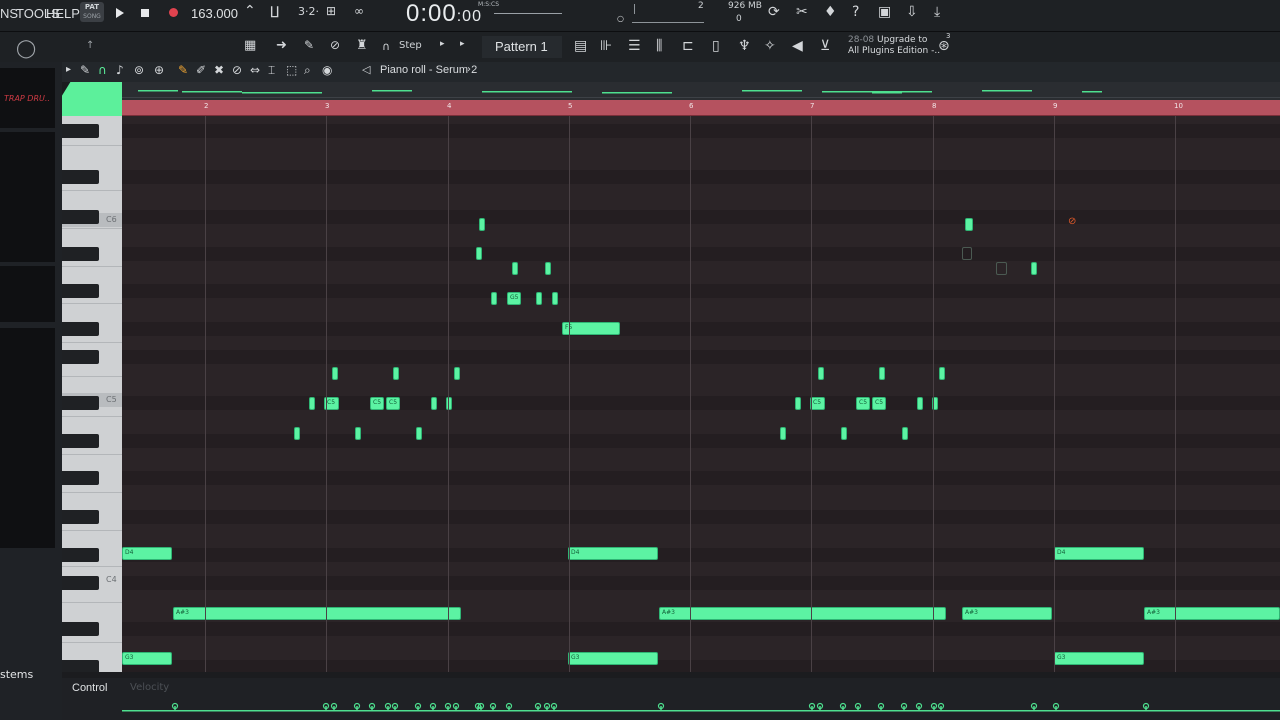  I want to click on link-icon: ⊘, so click(335, 45).